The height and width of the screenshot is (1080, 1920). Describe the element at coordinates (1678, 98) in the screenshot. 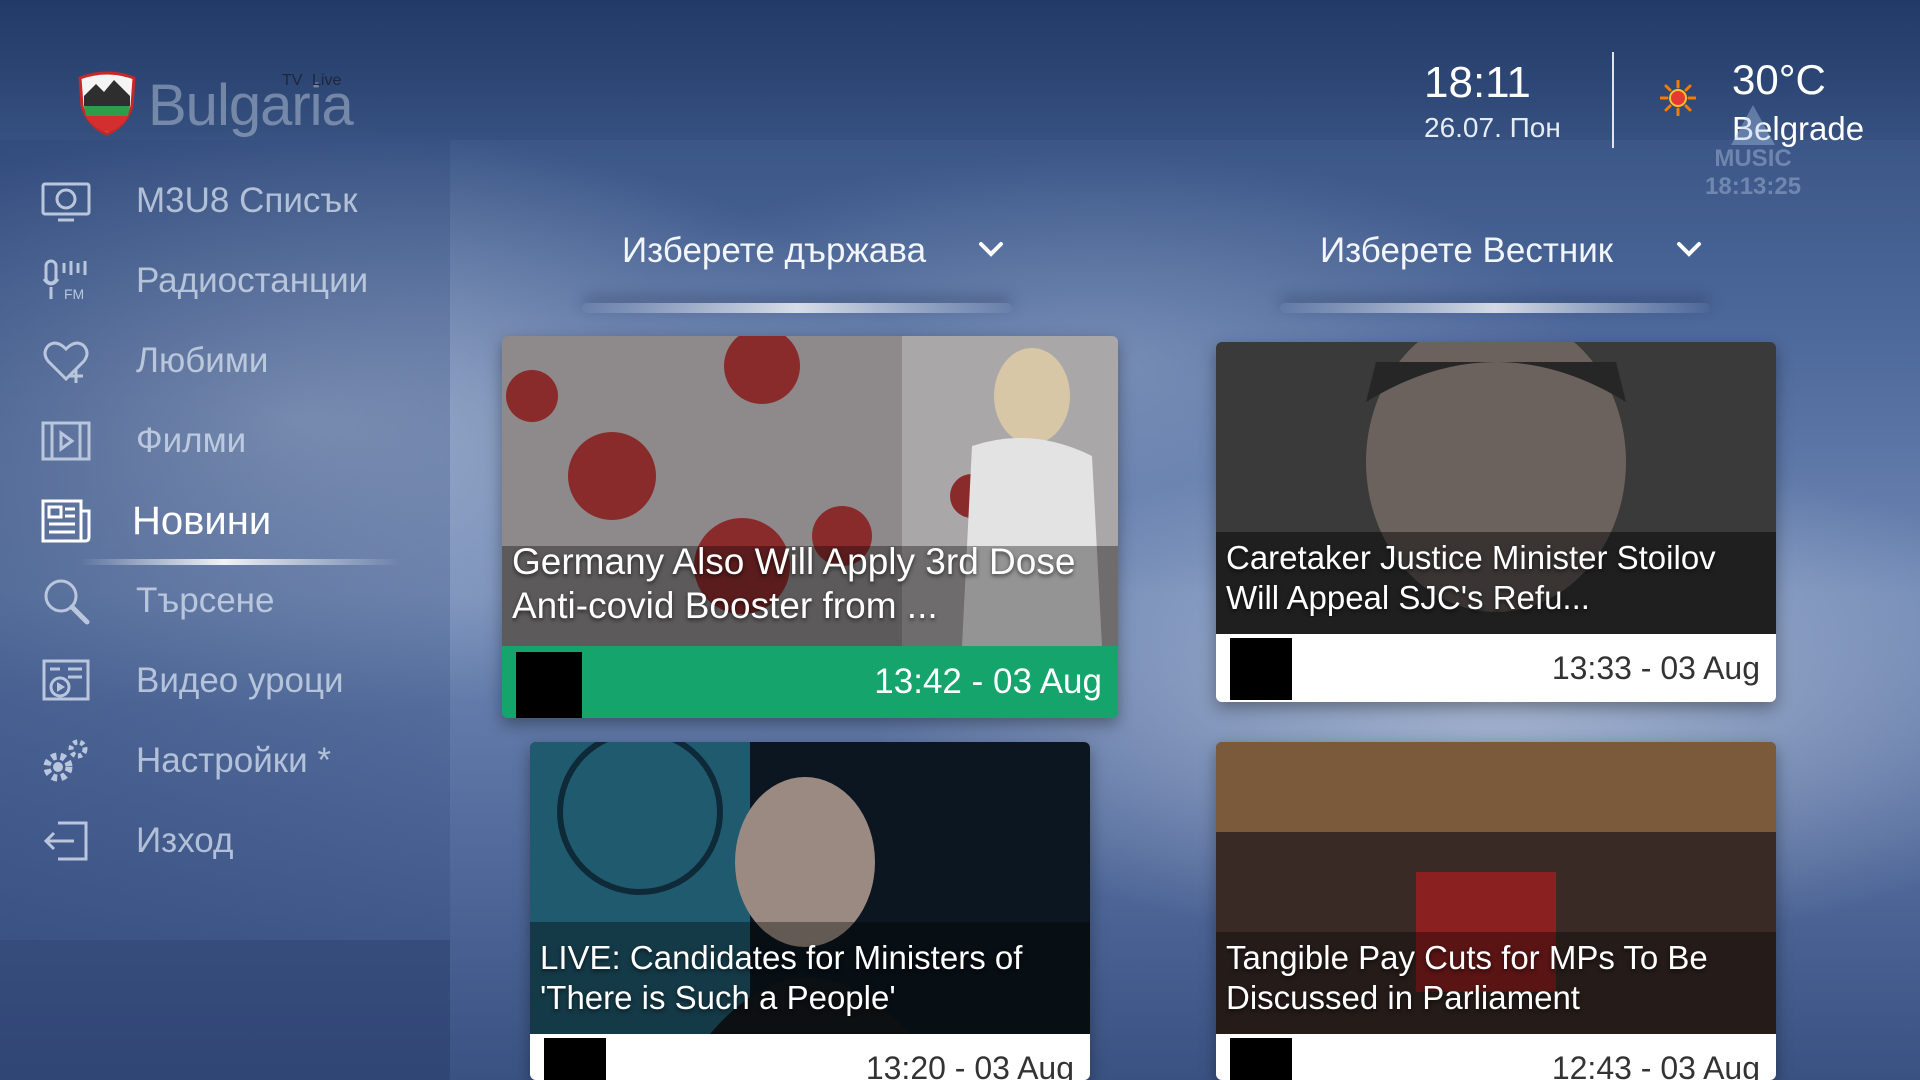

I see `sun-icon` at that location.